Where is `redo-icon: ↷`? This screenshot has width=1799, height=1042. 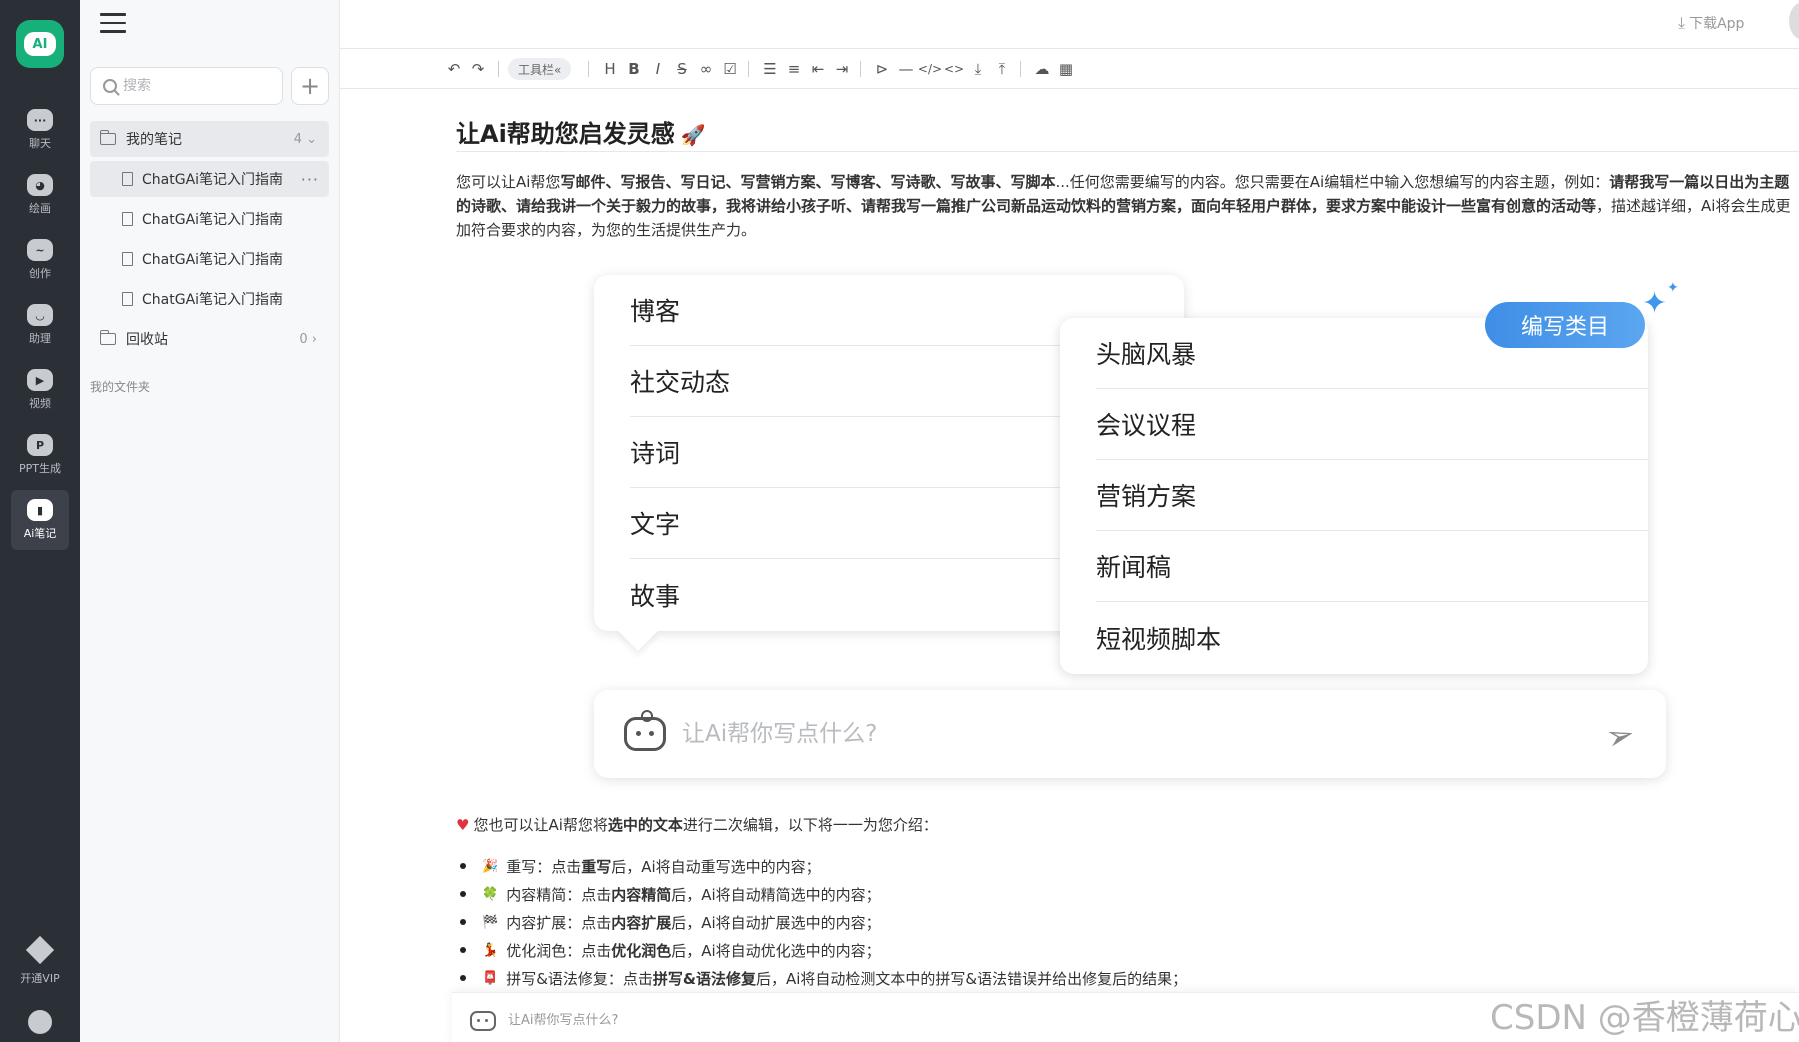 redo-icon: ↷ is located at coordinates (478, 69).